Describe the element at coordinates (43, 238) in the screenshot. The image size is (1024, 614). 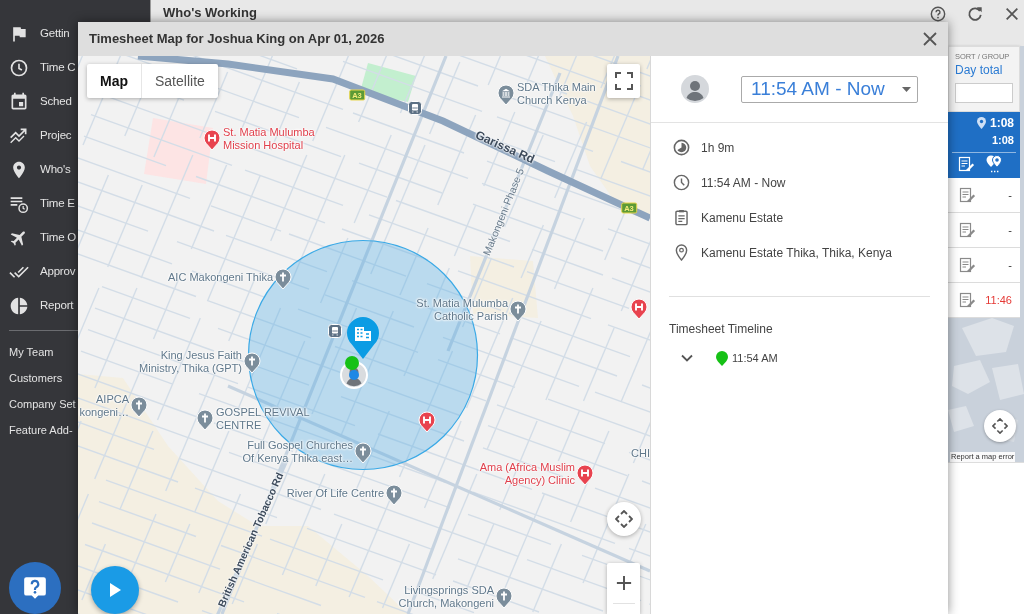
I see `nav-item: Time O` at that location.